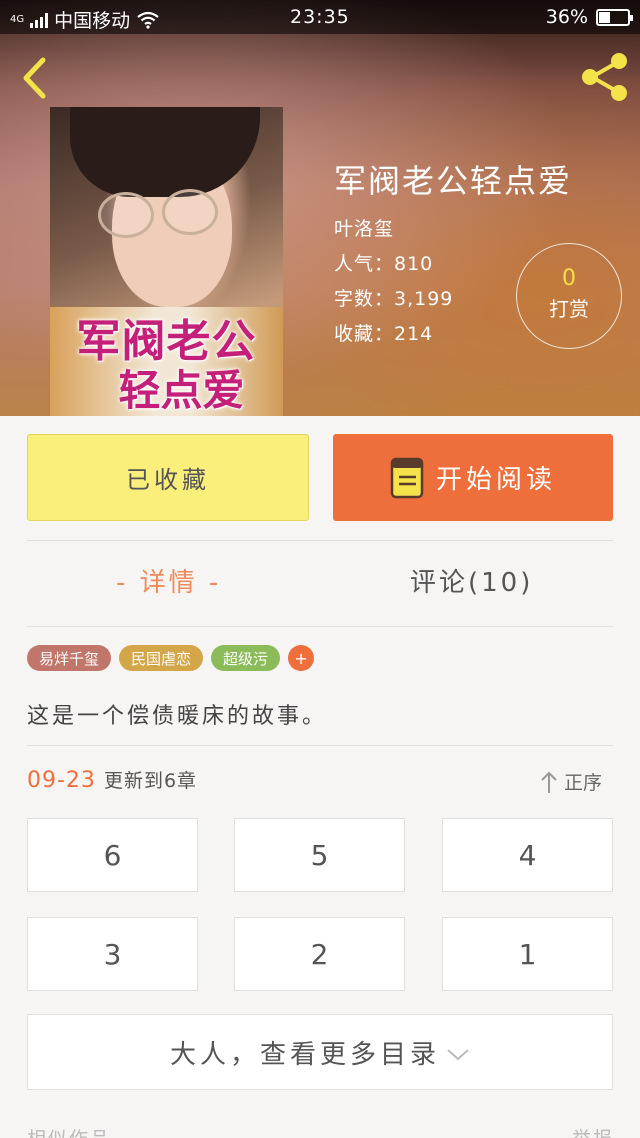 This screenshot has width=640, height=1138. I want to click on chevron-left-icon, so click(34, 78).